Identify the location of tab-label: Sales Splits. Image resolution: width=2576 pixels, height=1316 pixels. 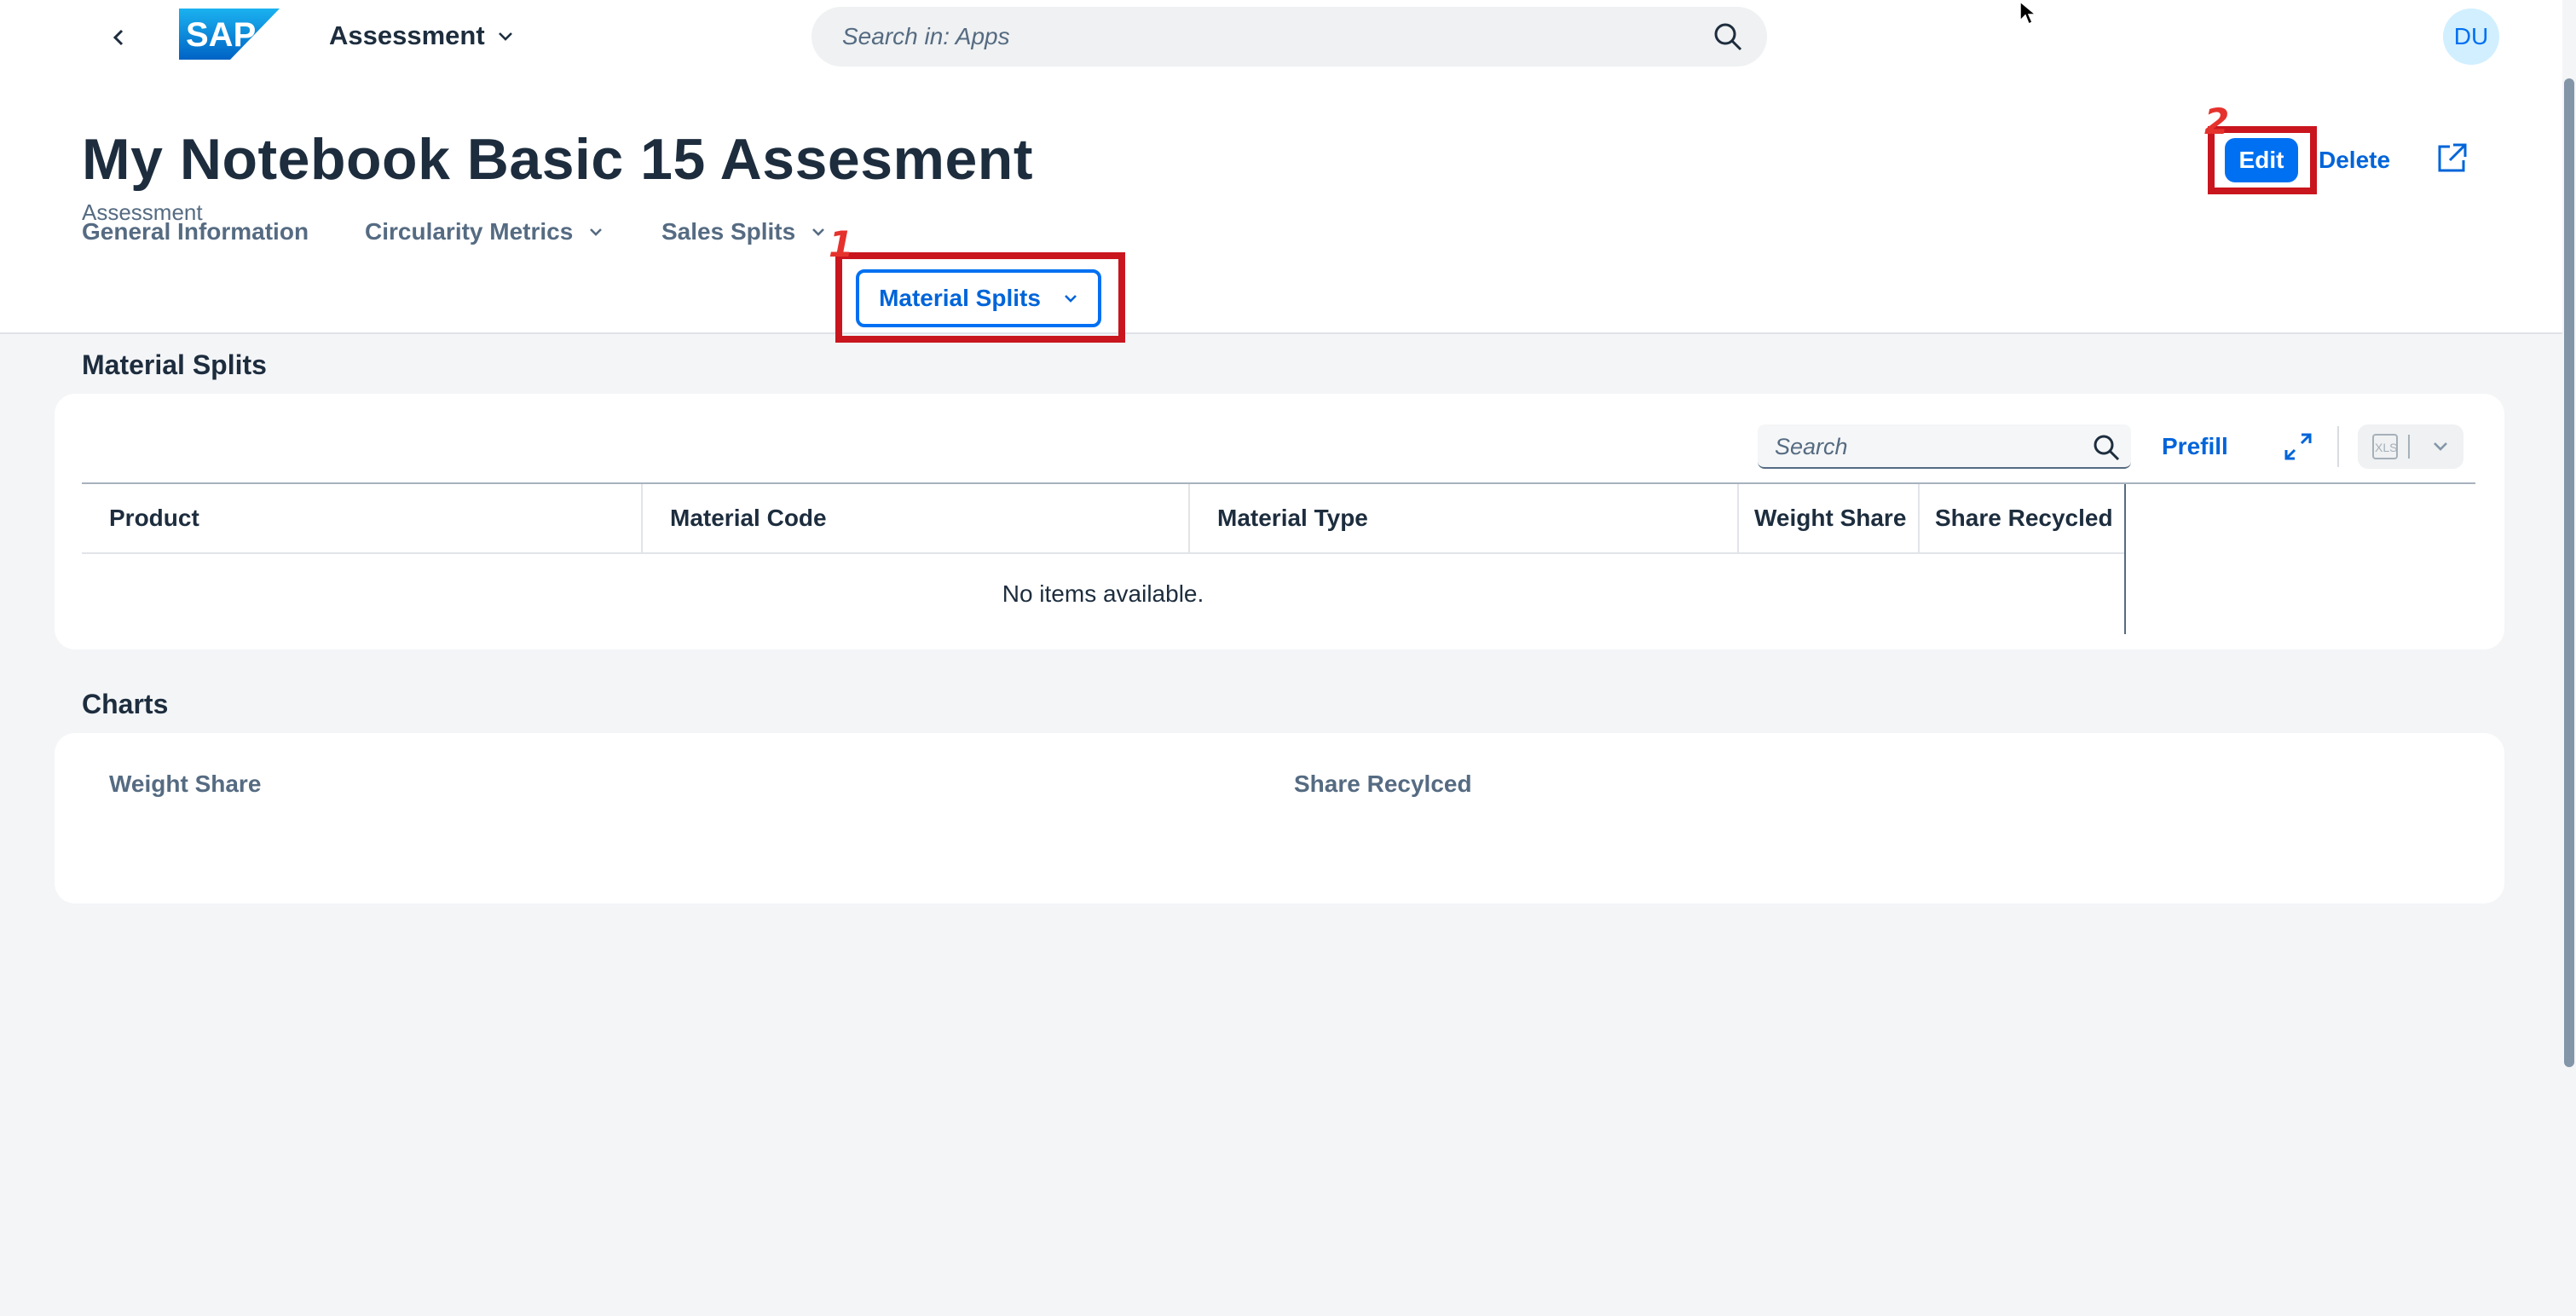
(728, 232).